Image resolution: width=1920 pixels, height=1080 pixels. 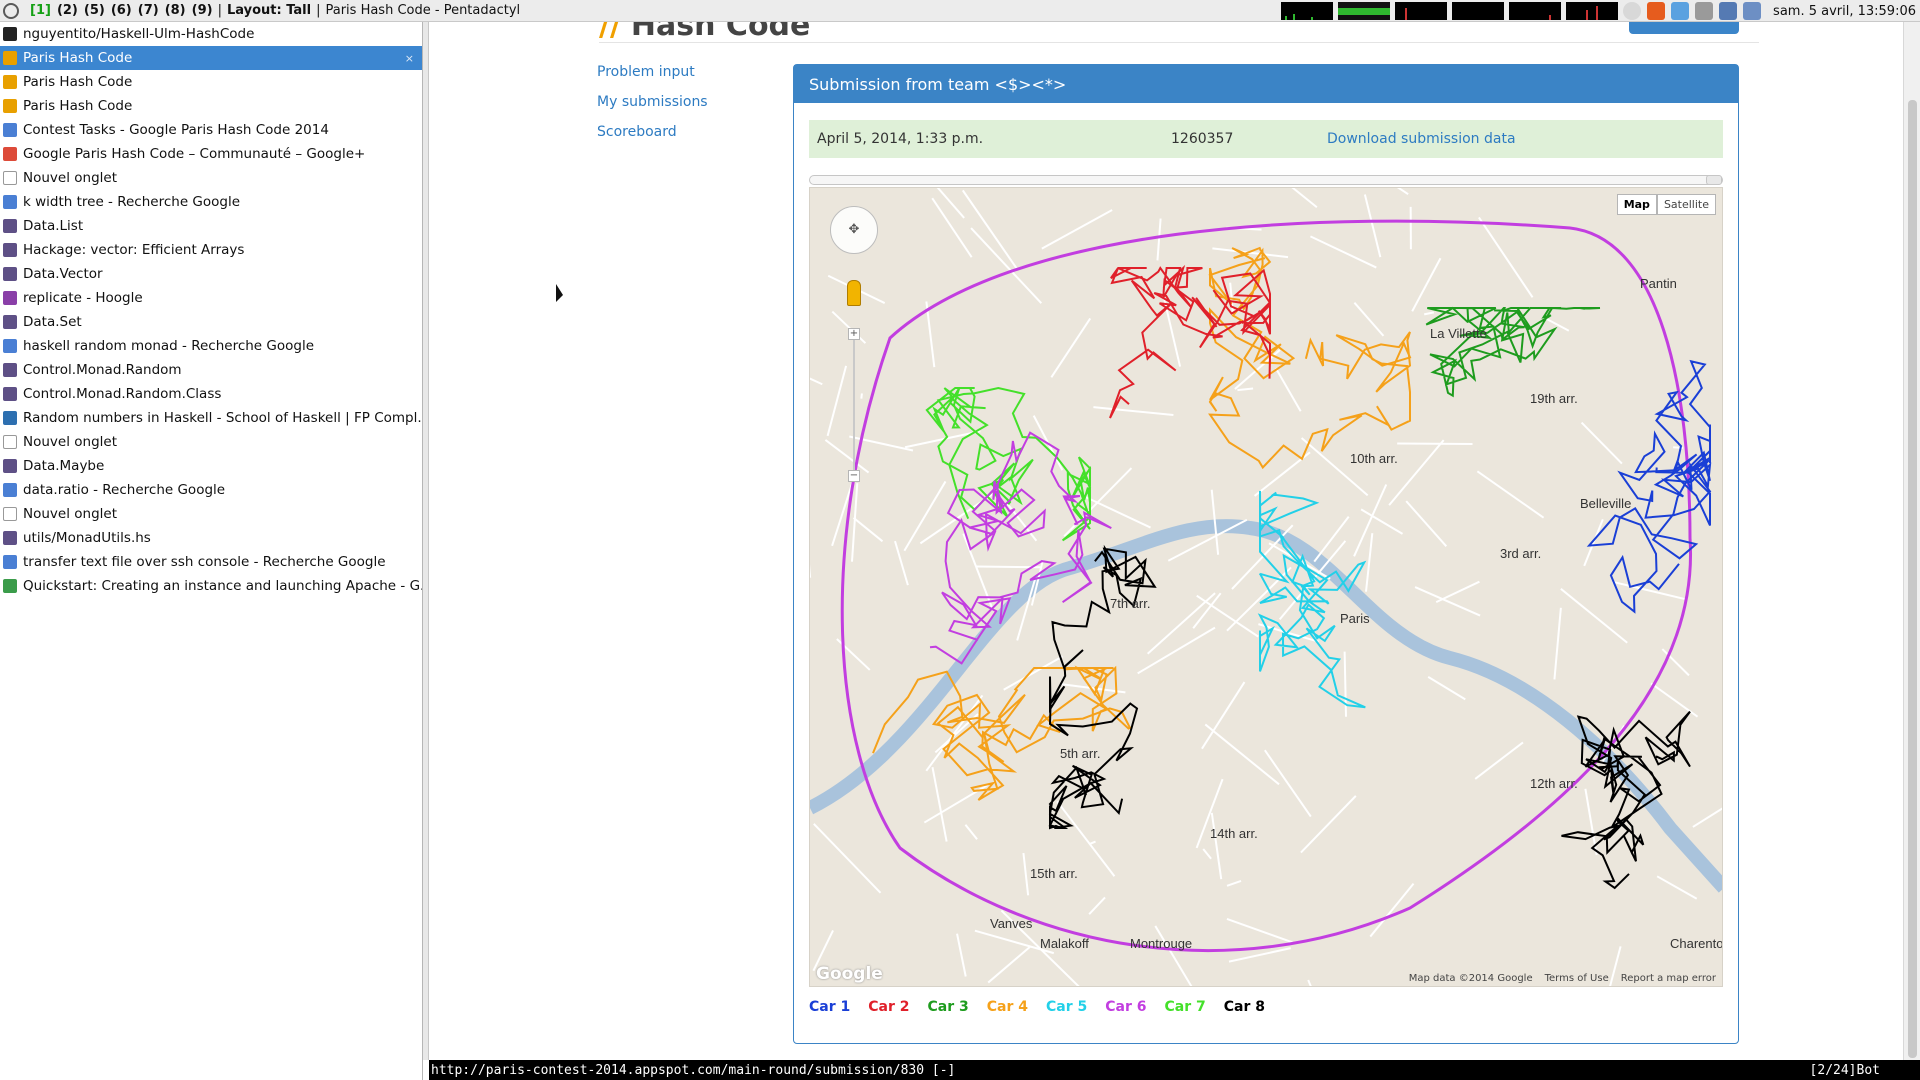 I want to click on page-vertical-scrollbar, so click(x=1911, y=541).